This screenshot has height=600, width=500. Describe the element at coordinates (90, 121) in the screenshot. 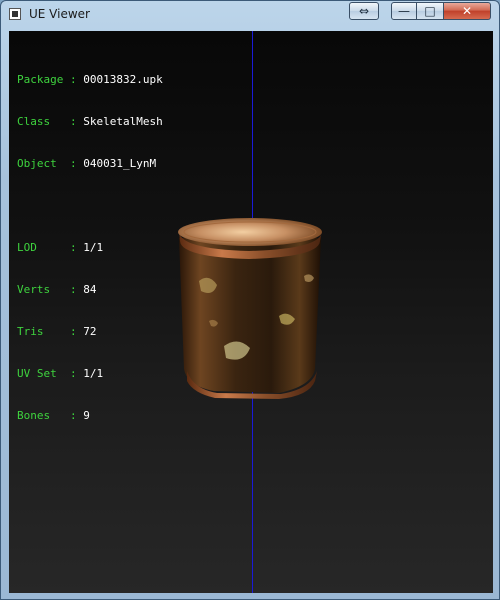

I see `info-row-class: Class : SkeletalMesh` at that location.